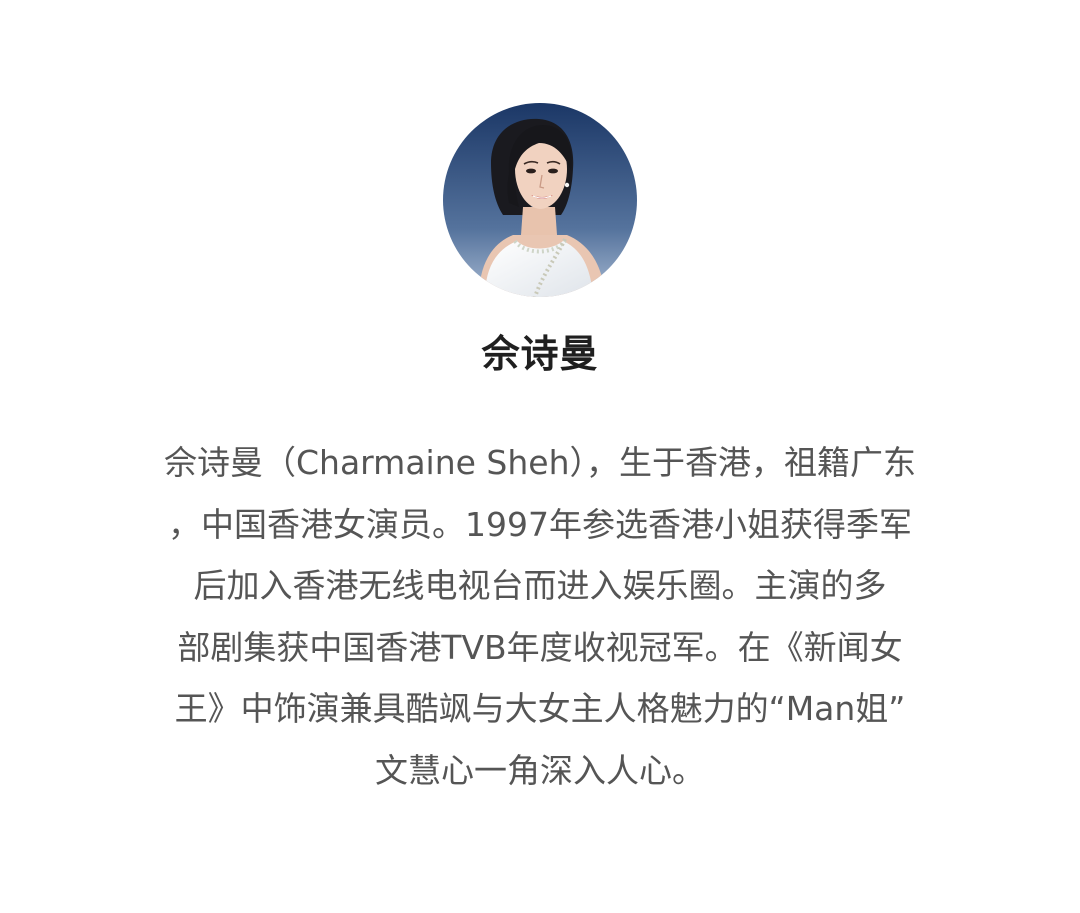  I want to click on bio-line: 王》中饰演兼具酷飒与大女主人格魅力的“Man姐”, so click(540, 708).